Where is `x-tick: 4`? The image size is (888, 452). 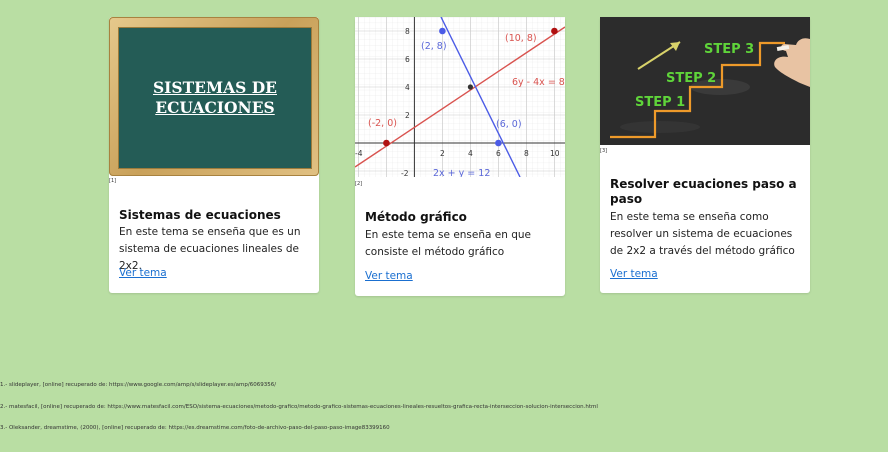 x-tick: 4 is located at coordinates (470, 153).